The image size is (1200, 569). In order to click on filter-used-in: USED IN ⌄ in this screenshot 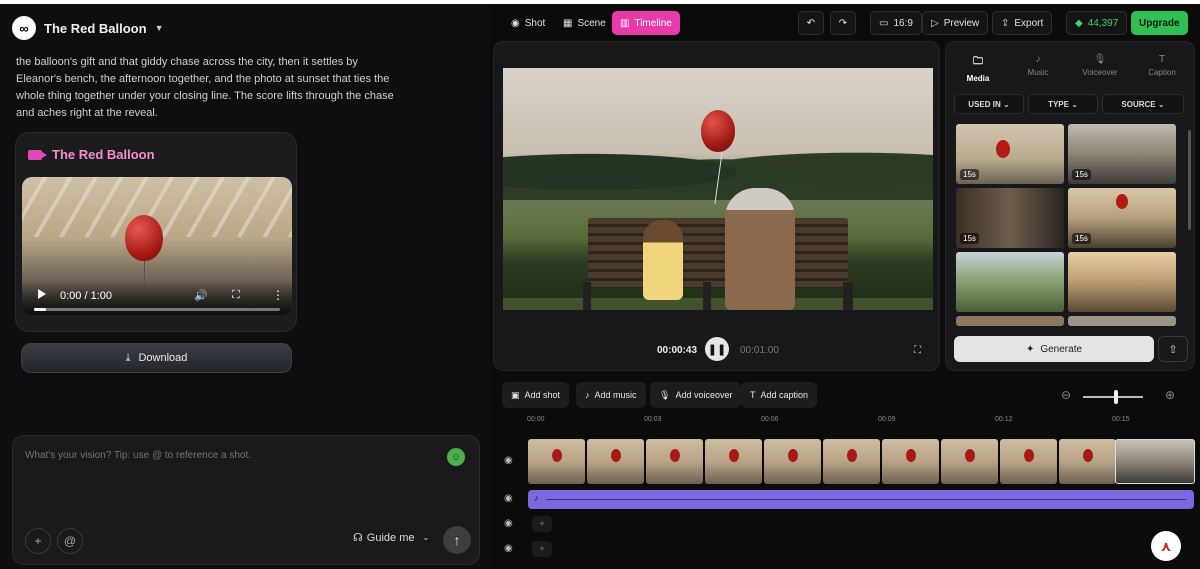, I will do `click(989, 104)`.